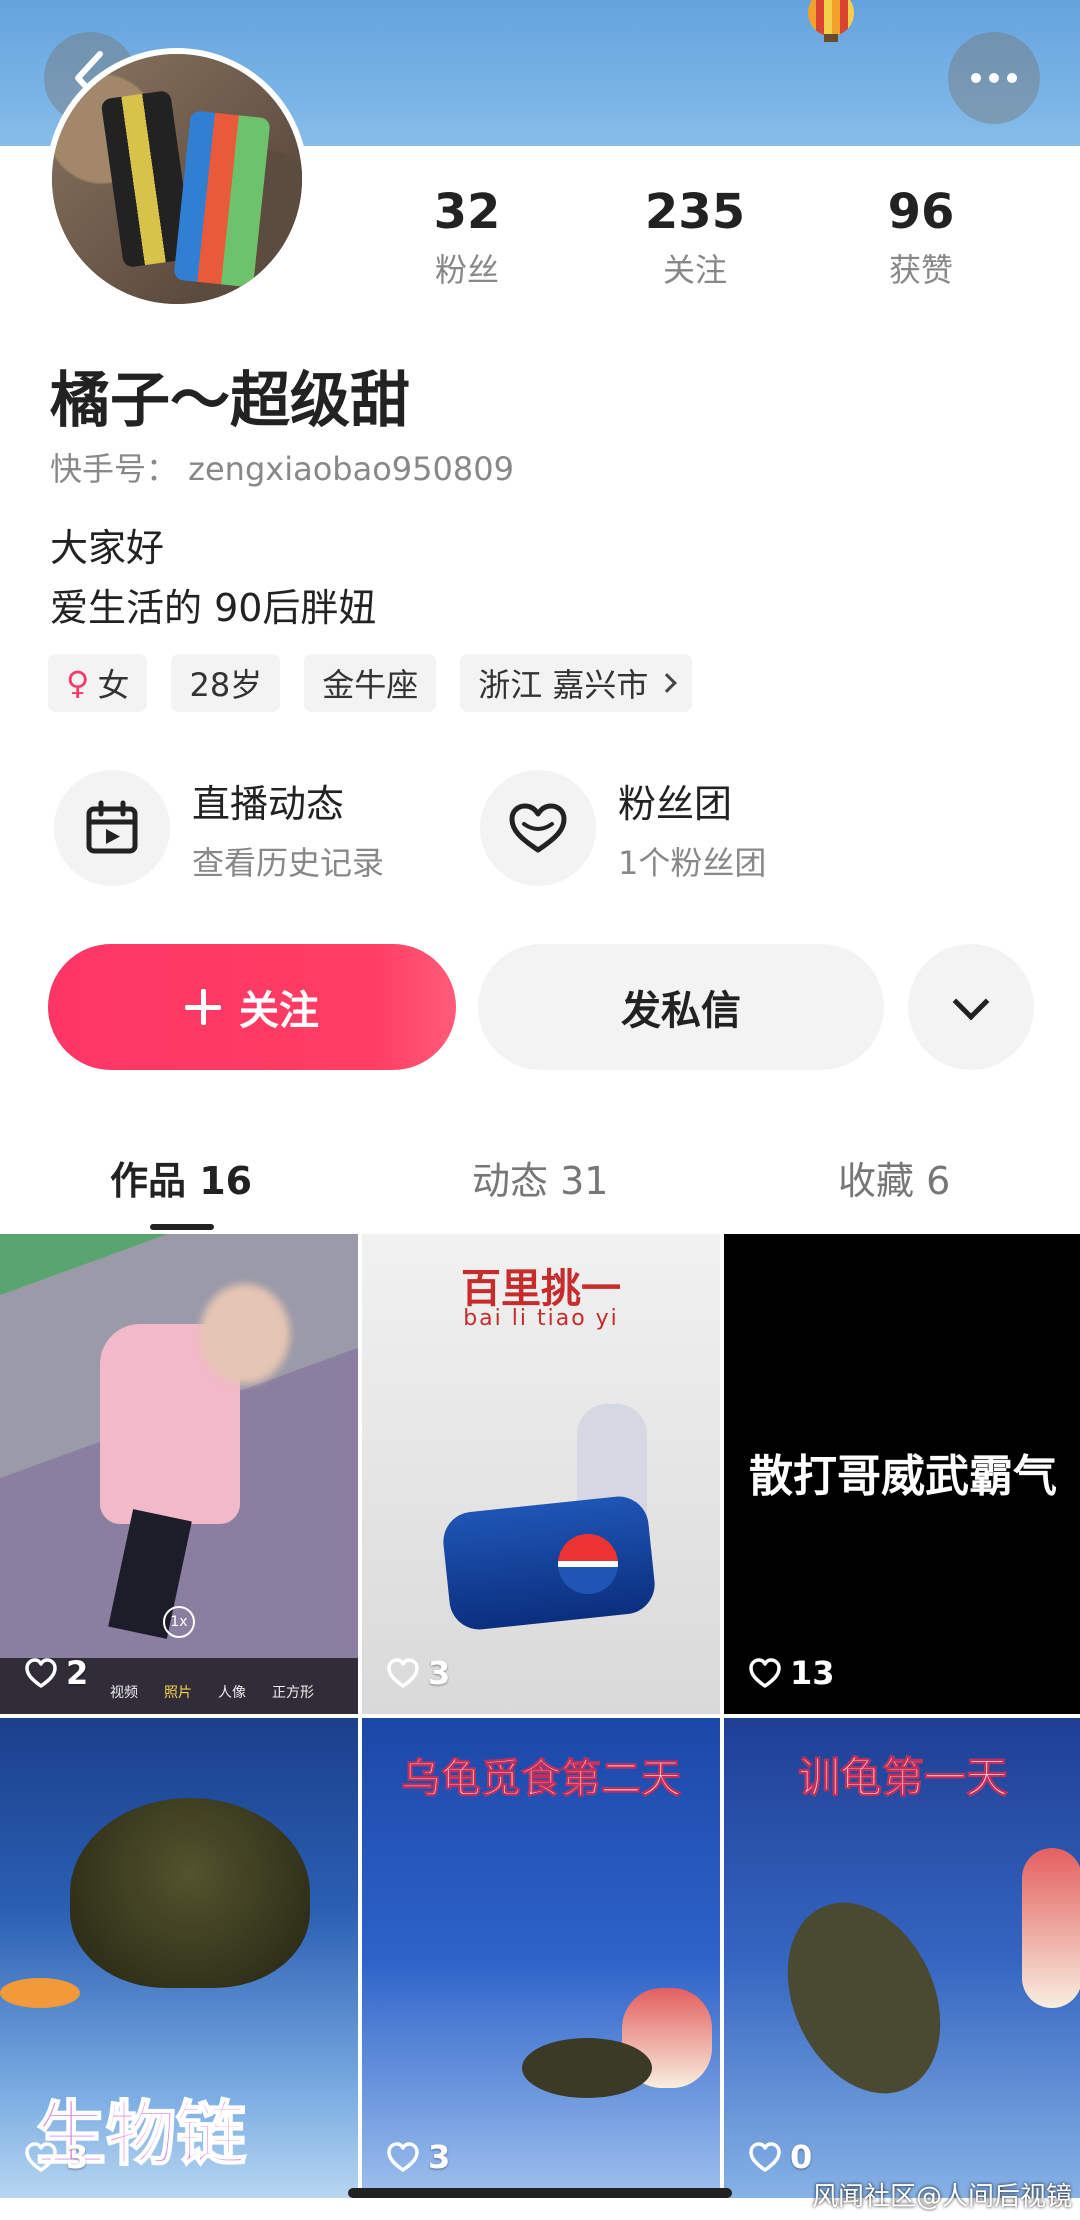 The image size is (1080, 2220). Describe the element at coordinates (177, 179) in the screenshot. I see `avatar` at that location.